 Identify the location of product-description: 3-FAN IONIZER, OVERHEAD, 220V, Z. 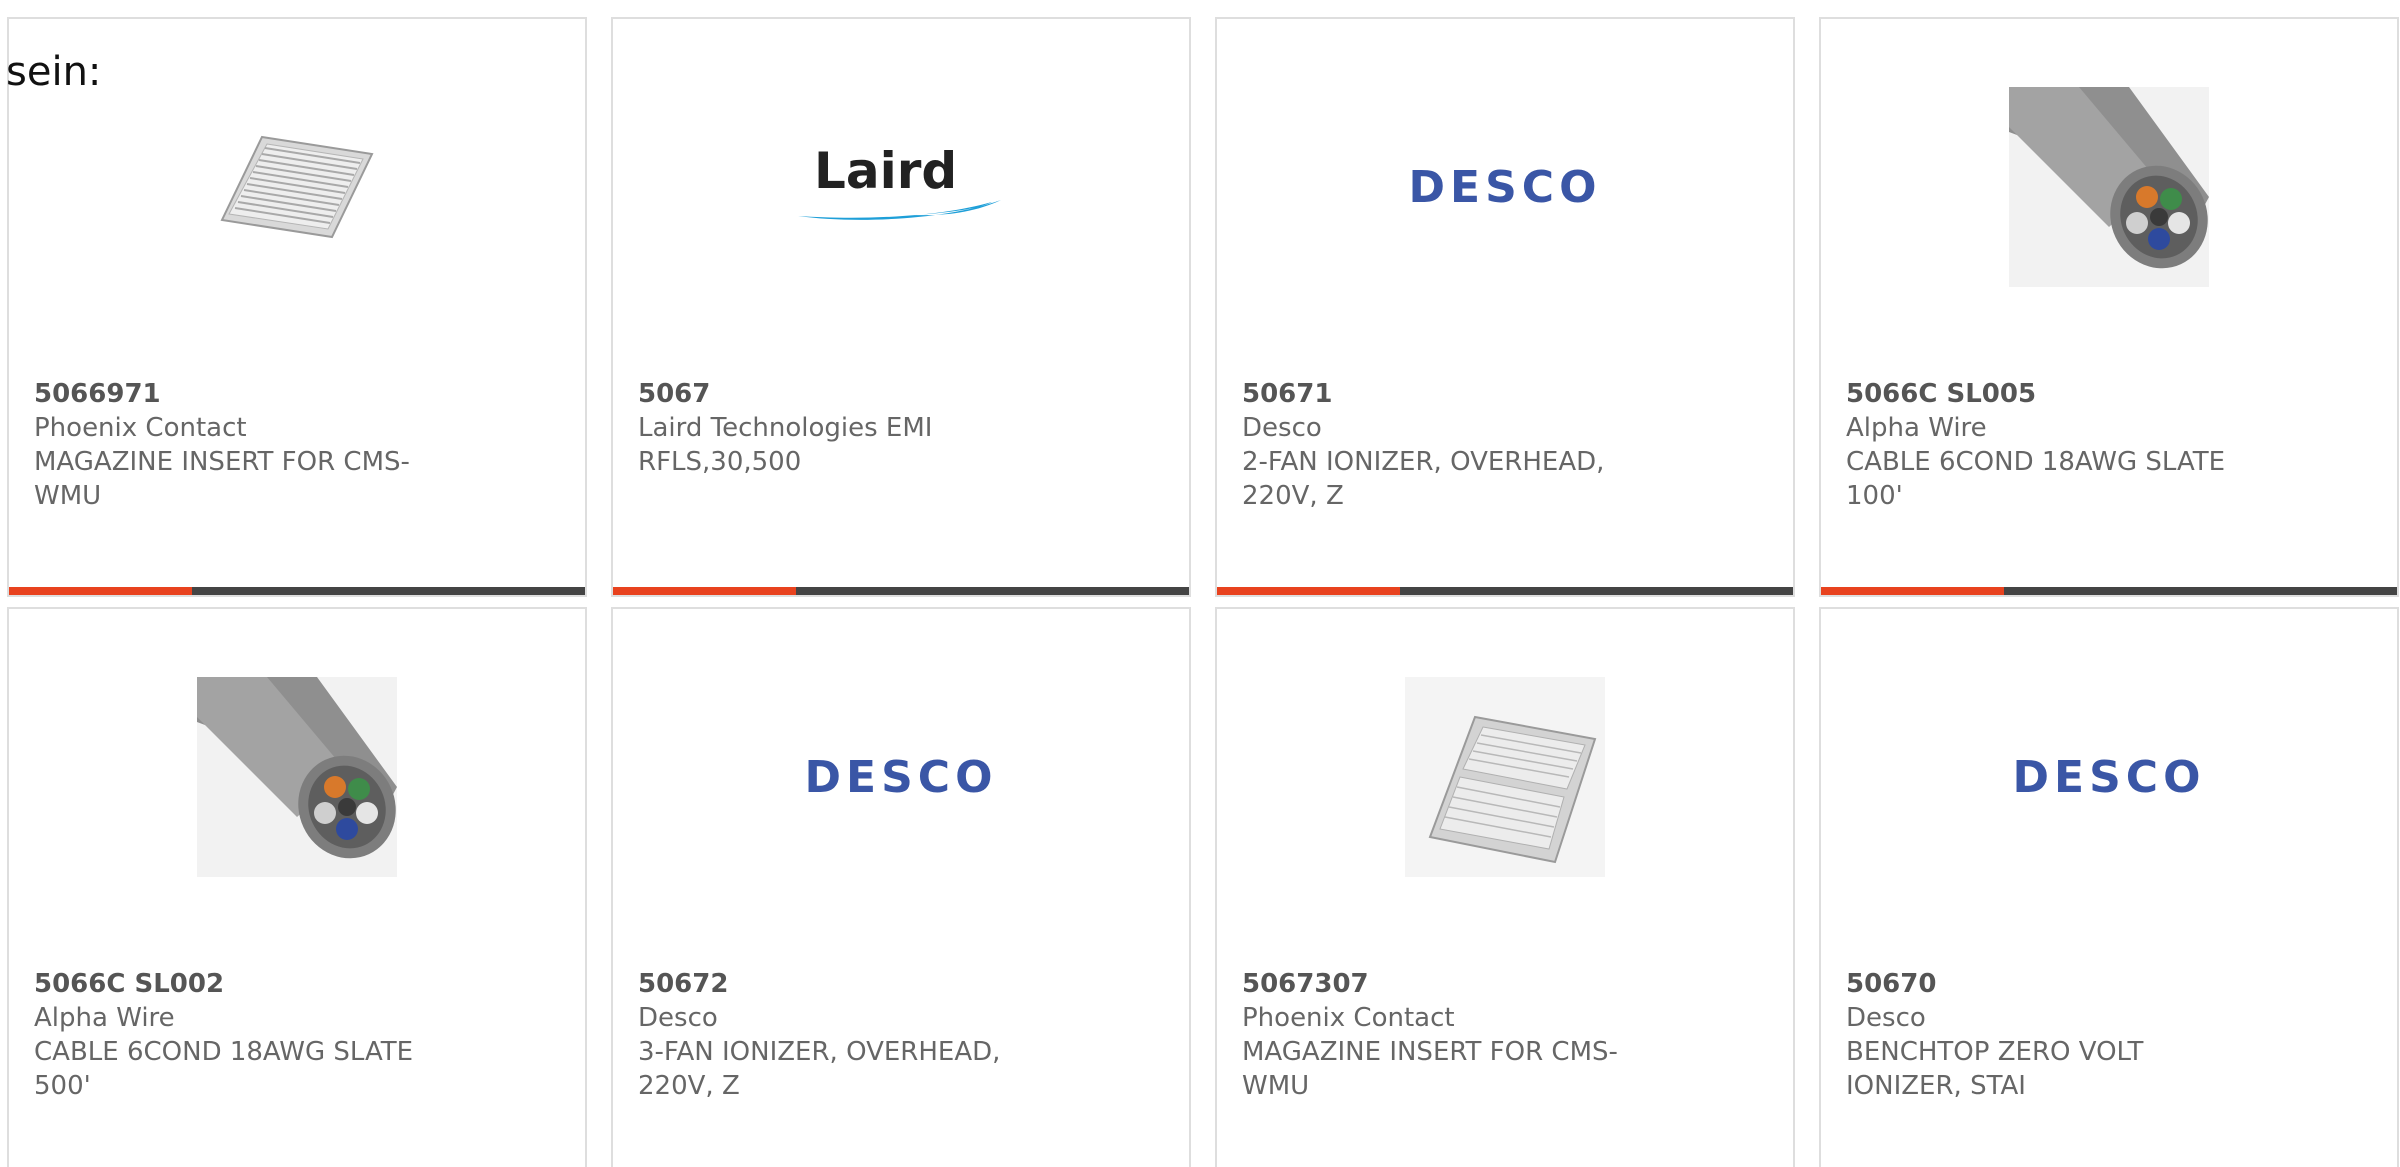
(819, 1069).